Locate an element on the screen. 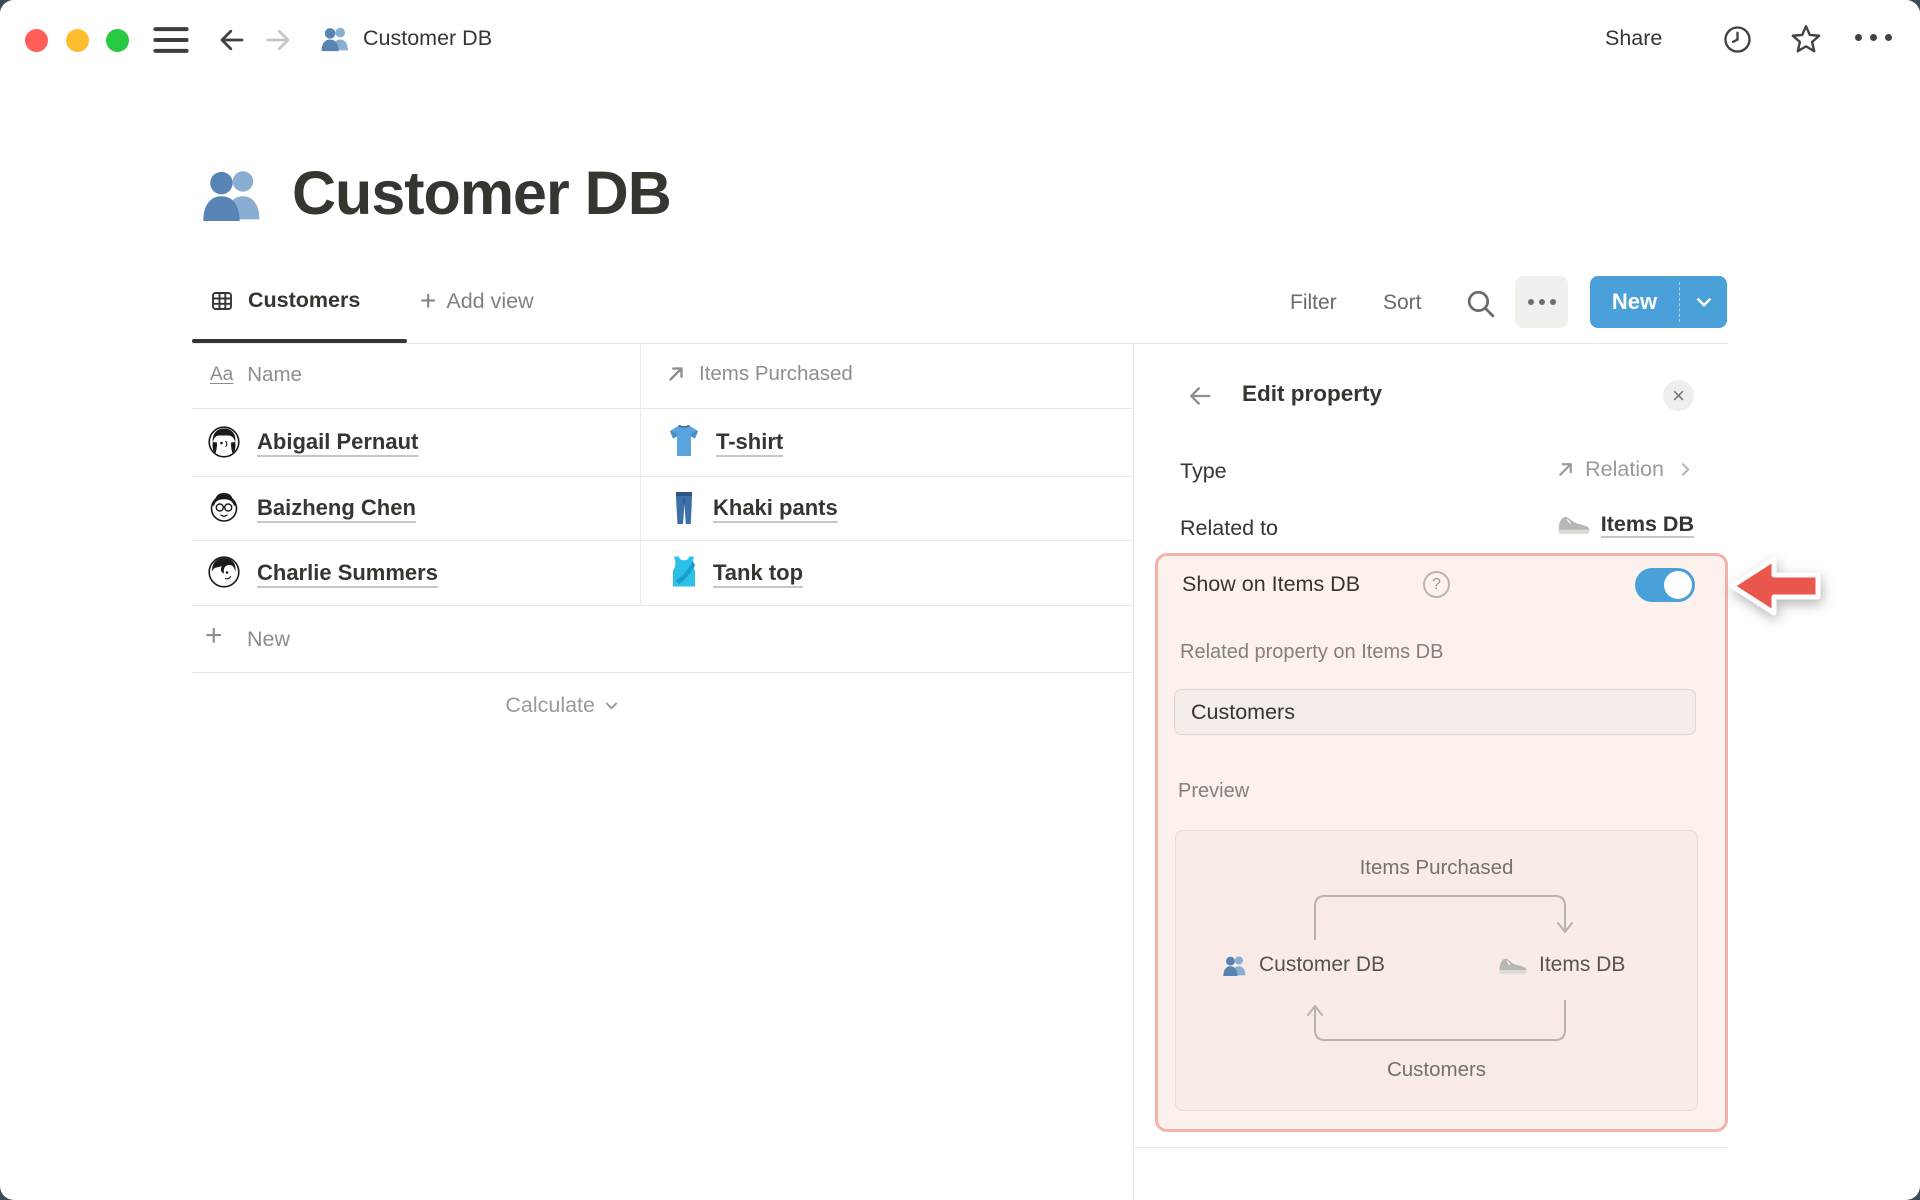 This screenshot has width=1920, height=1200. new-button: New is located at coordinates (1634, 302).